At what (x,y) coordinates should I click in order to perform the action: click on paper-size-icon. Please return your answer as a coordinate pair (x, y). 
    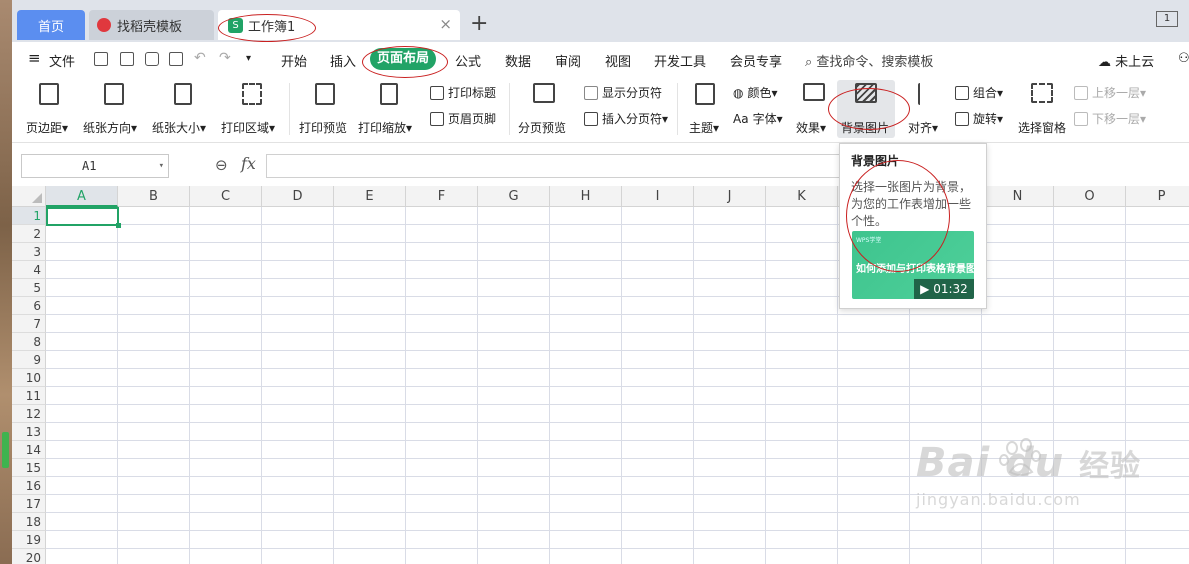
    Looking at the image, I should click on (183, 94).